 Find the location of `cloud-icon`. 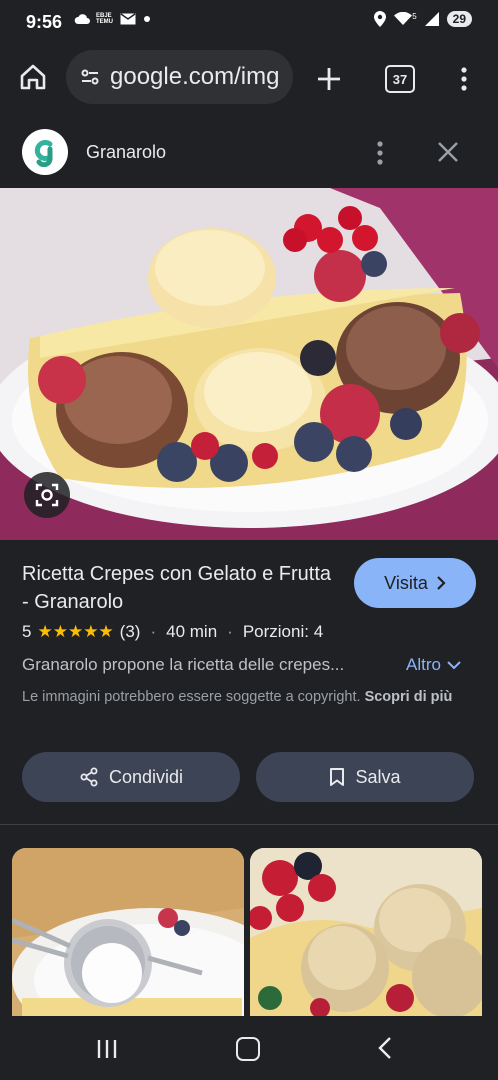

cloud-icon is located at coordinates (82, 19).